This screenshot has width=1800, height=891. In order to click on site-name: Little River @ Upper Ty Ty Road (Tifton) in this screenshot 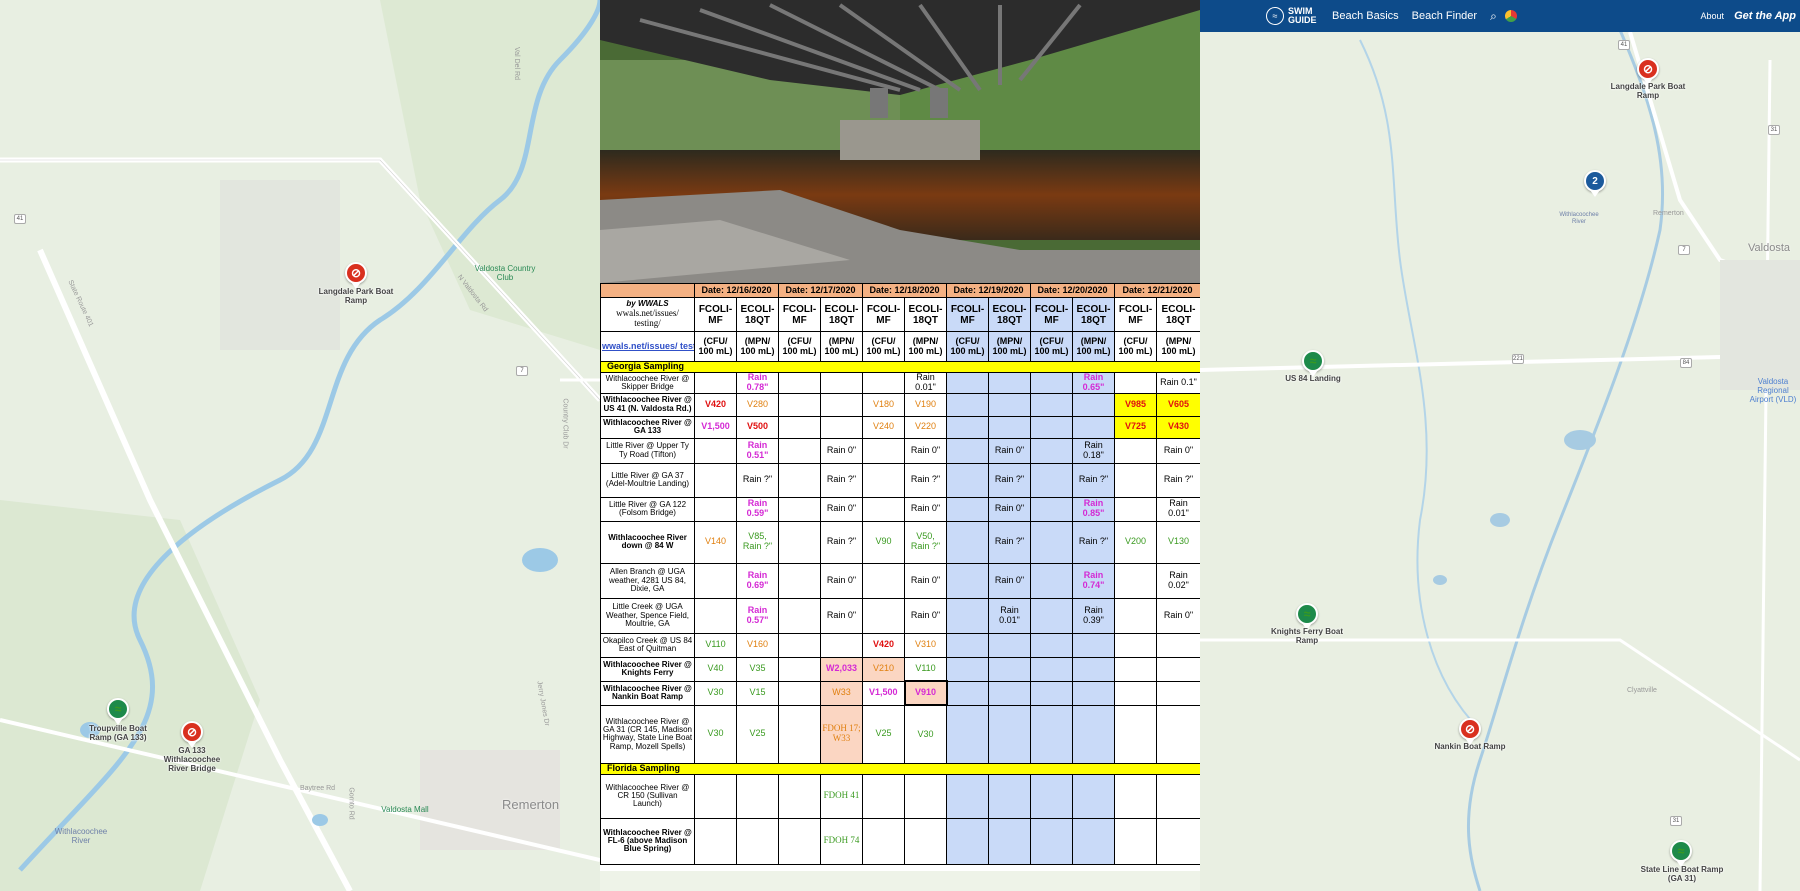, I will do `click(647, 450)`.